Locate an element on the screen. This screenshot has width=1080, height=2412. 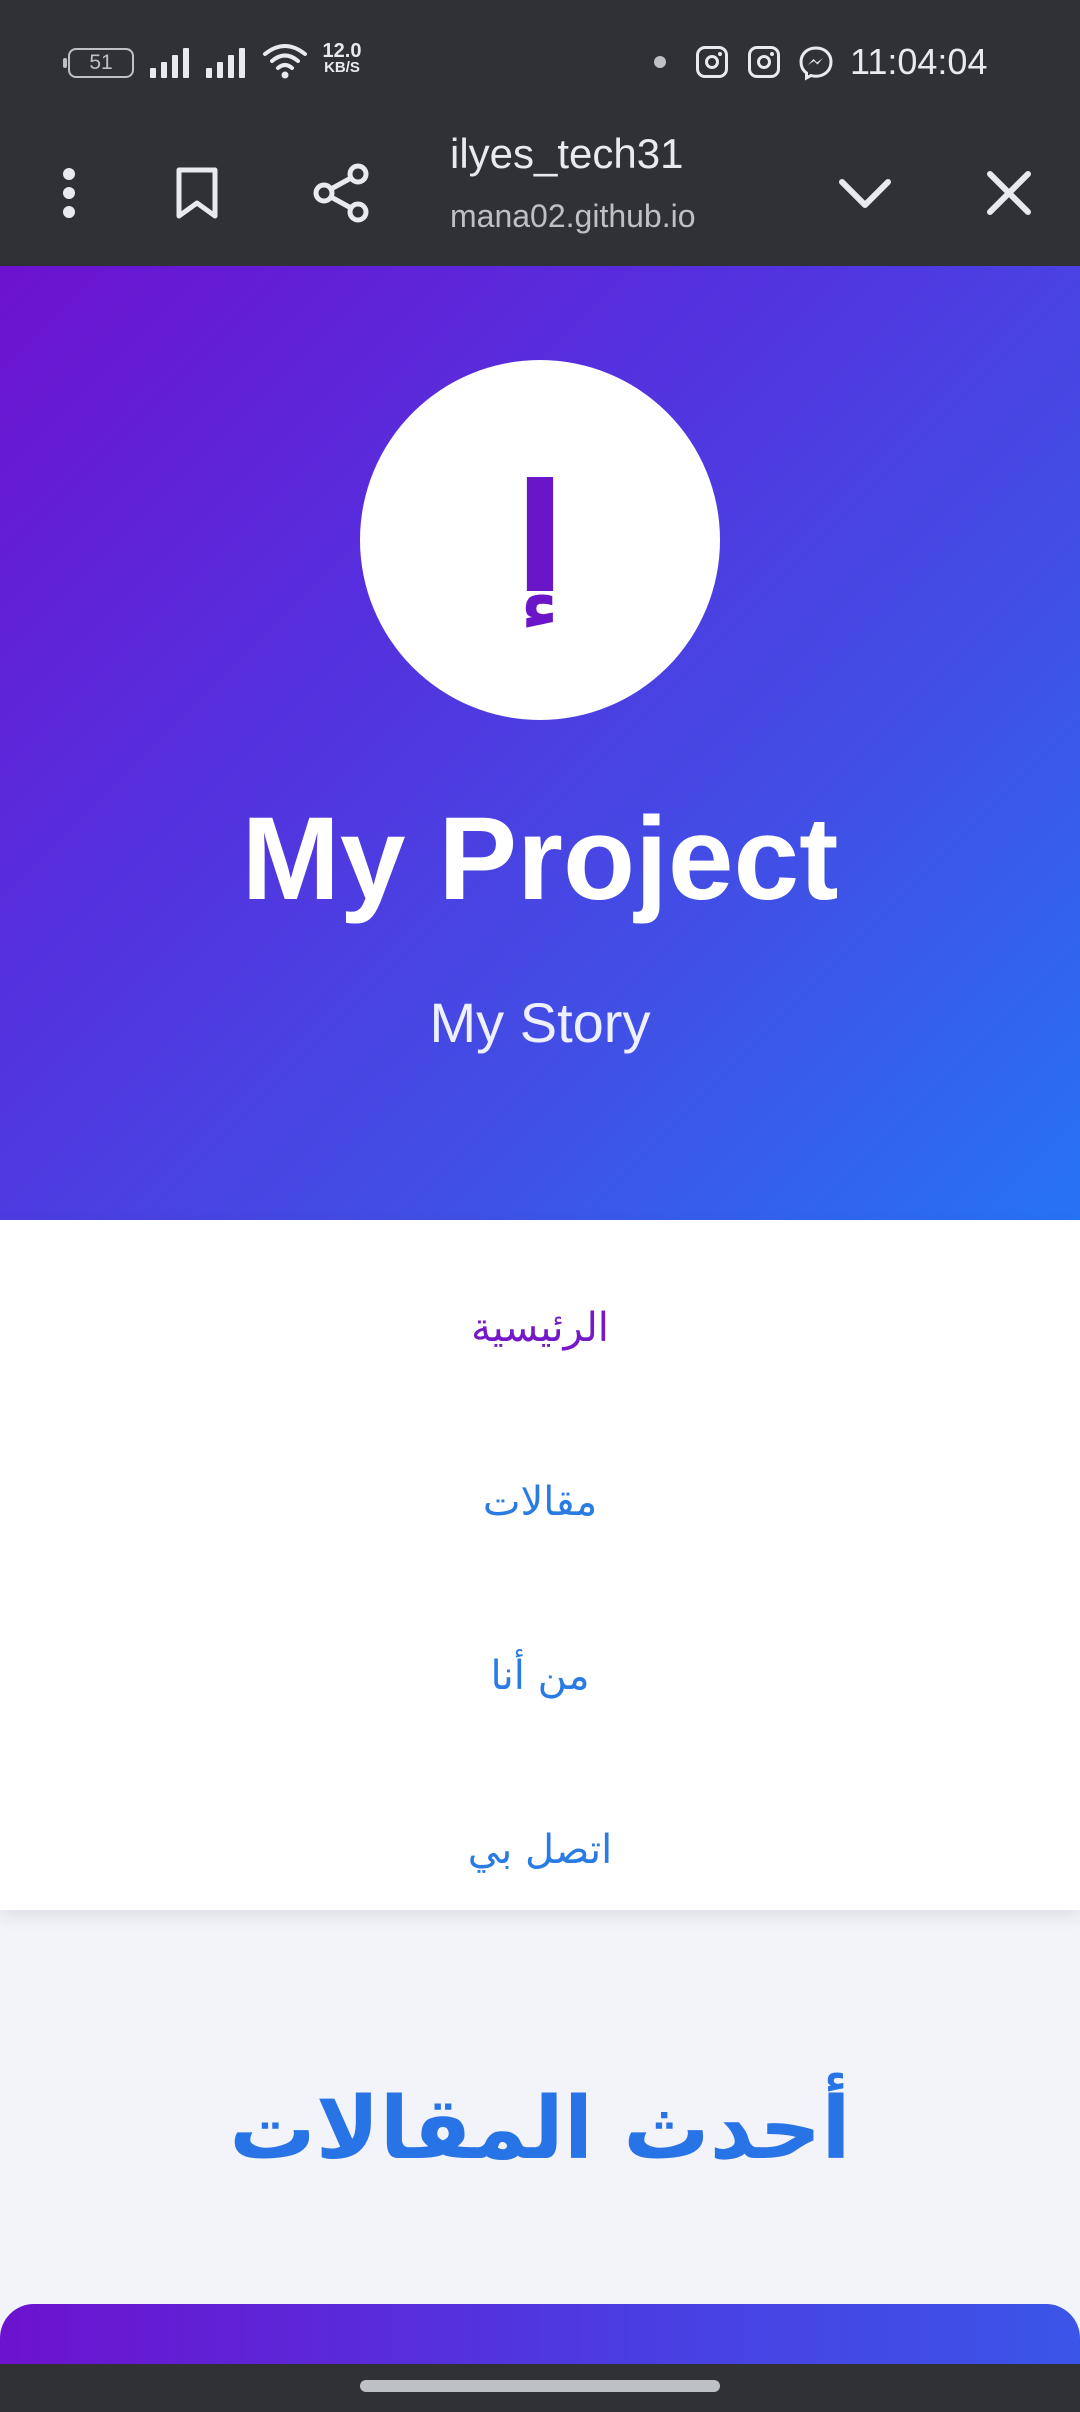
clock: 11:04:04 is located at coordinates (919, 61).